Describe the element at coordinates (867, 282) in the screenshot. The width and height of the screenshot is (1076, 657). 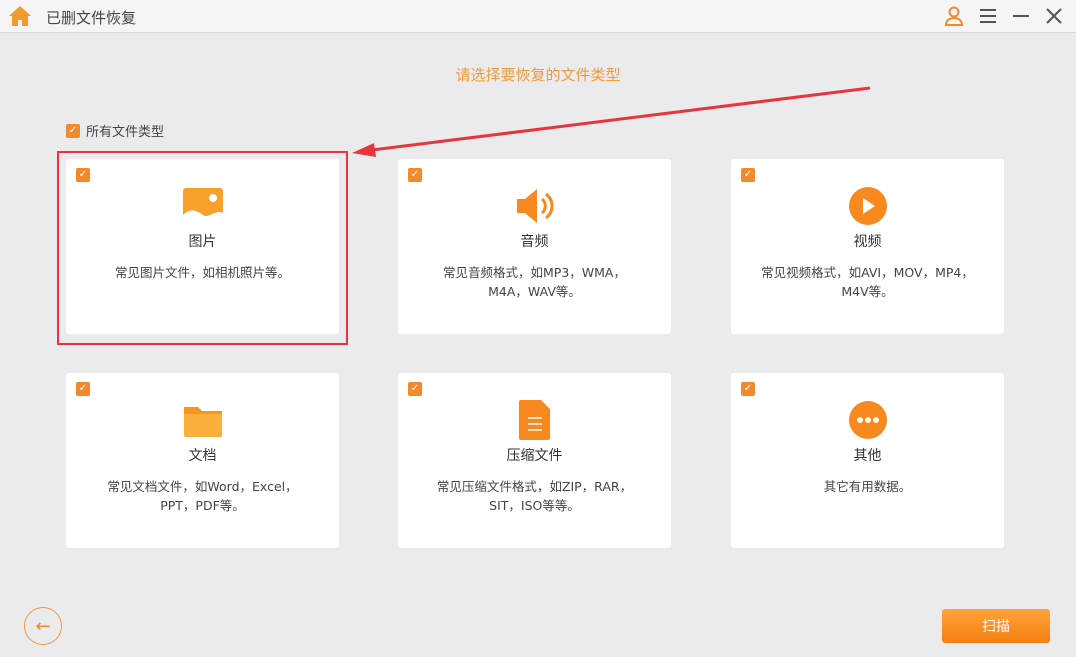
I see `card-description: 常见视频格式，如AVI，MOV，MP4，M4V等。` at that location.